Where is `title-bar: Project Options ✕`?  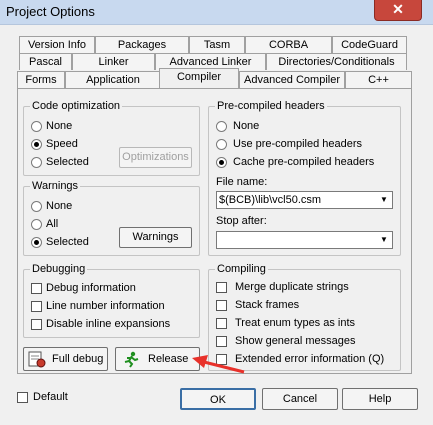
title-bar: Project Options ✕ is located at coordinates (216, 12).